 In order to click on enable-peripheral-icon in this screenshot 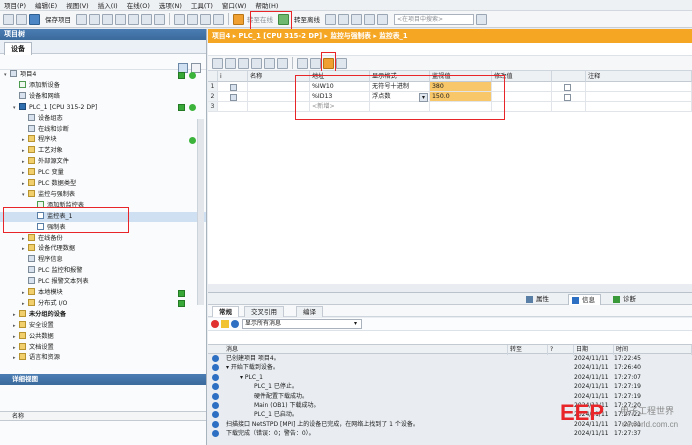, I will do `click(315, 63)`.